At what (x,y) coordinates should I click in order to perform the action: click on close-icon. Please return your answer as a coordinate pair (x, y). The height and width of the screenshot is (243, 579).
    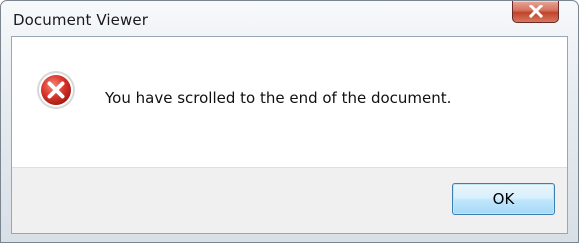
    Looking at the image, I should click on (536, 11).